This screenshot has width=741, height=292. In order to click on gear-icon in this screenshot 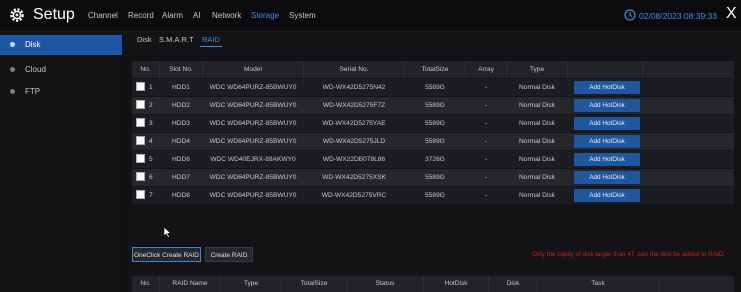, I will do `click(17, 15)`.